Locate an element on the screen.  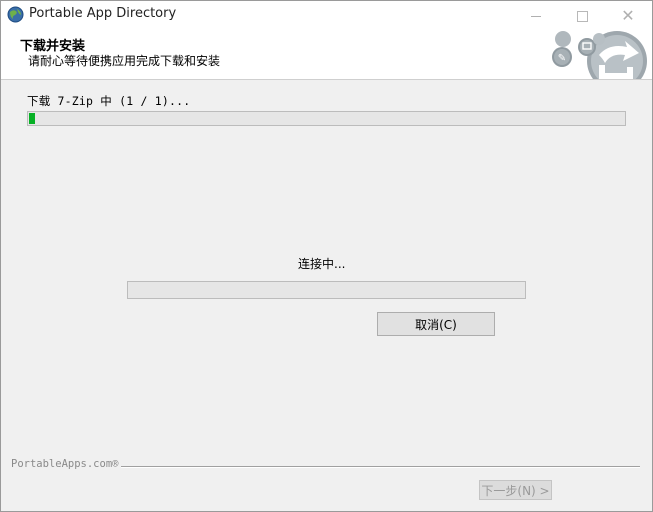
close-button: ✕ is located at coordinates (628, 16).